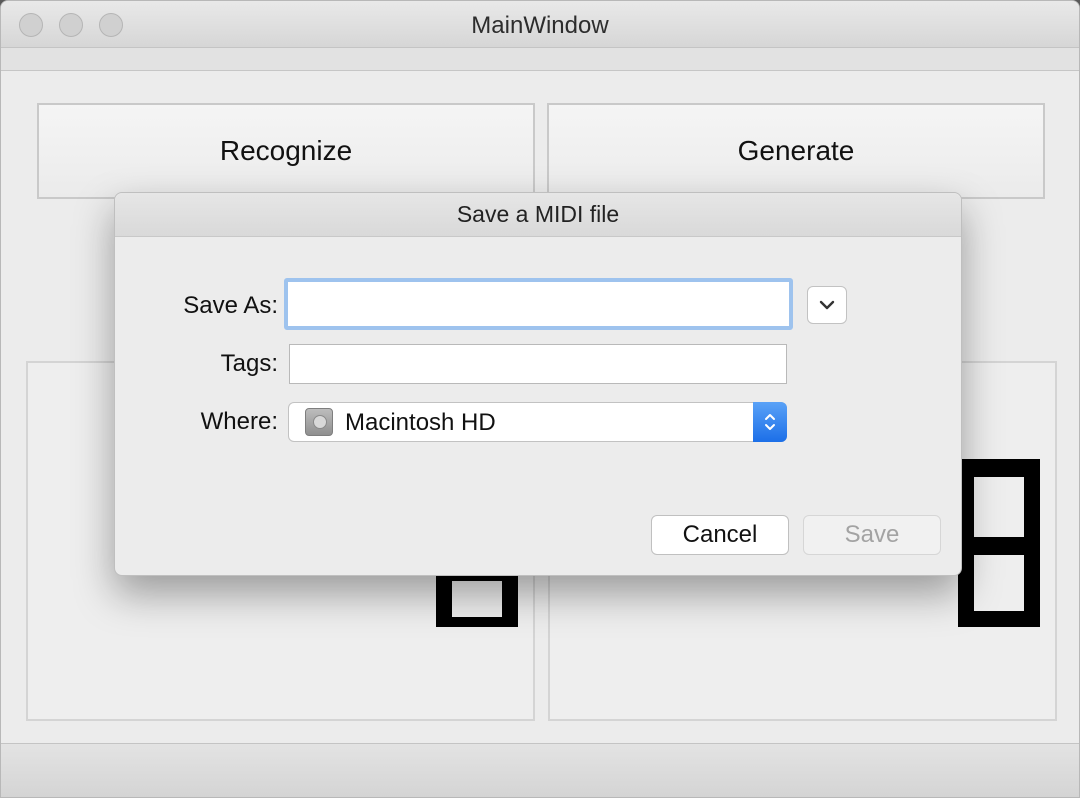  What do you see at coordinates (540, 59) in the screenshot?
I see `toolbar-area` at bounding box center [540, 59].